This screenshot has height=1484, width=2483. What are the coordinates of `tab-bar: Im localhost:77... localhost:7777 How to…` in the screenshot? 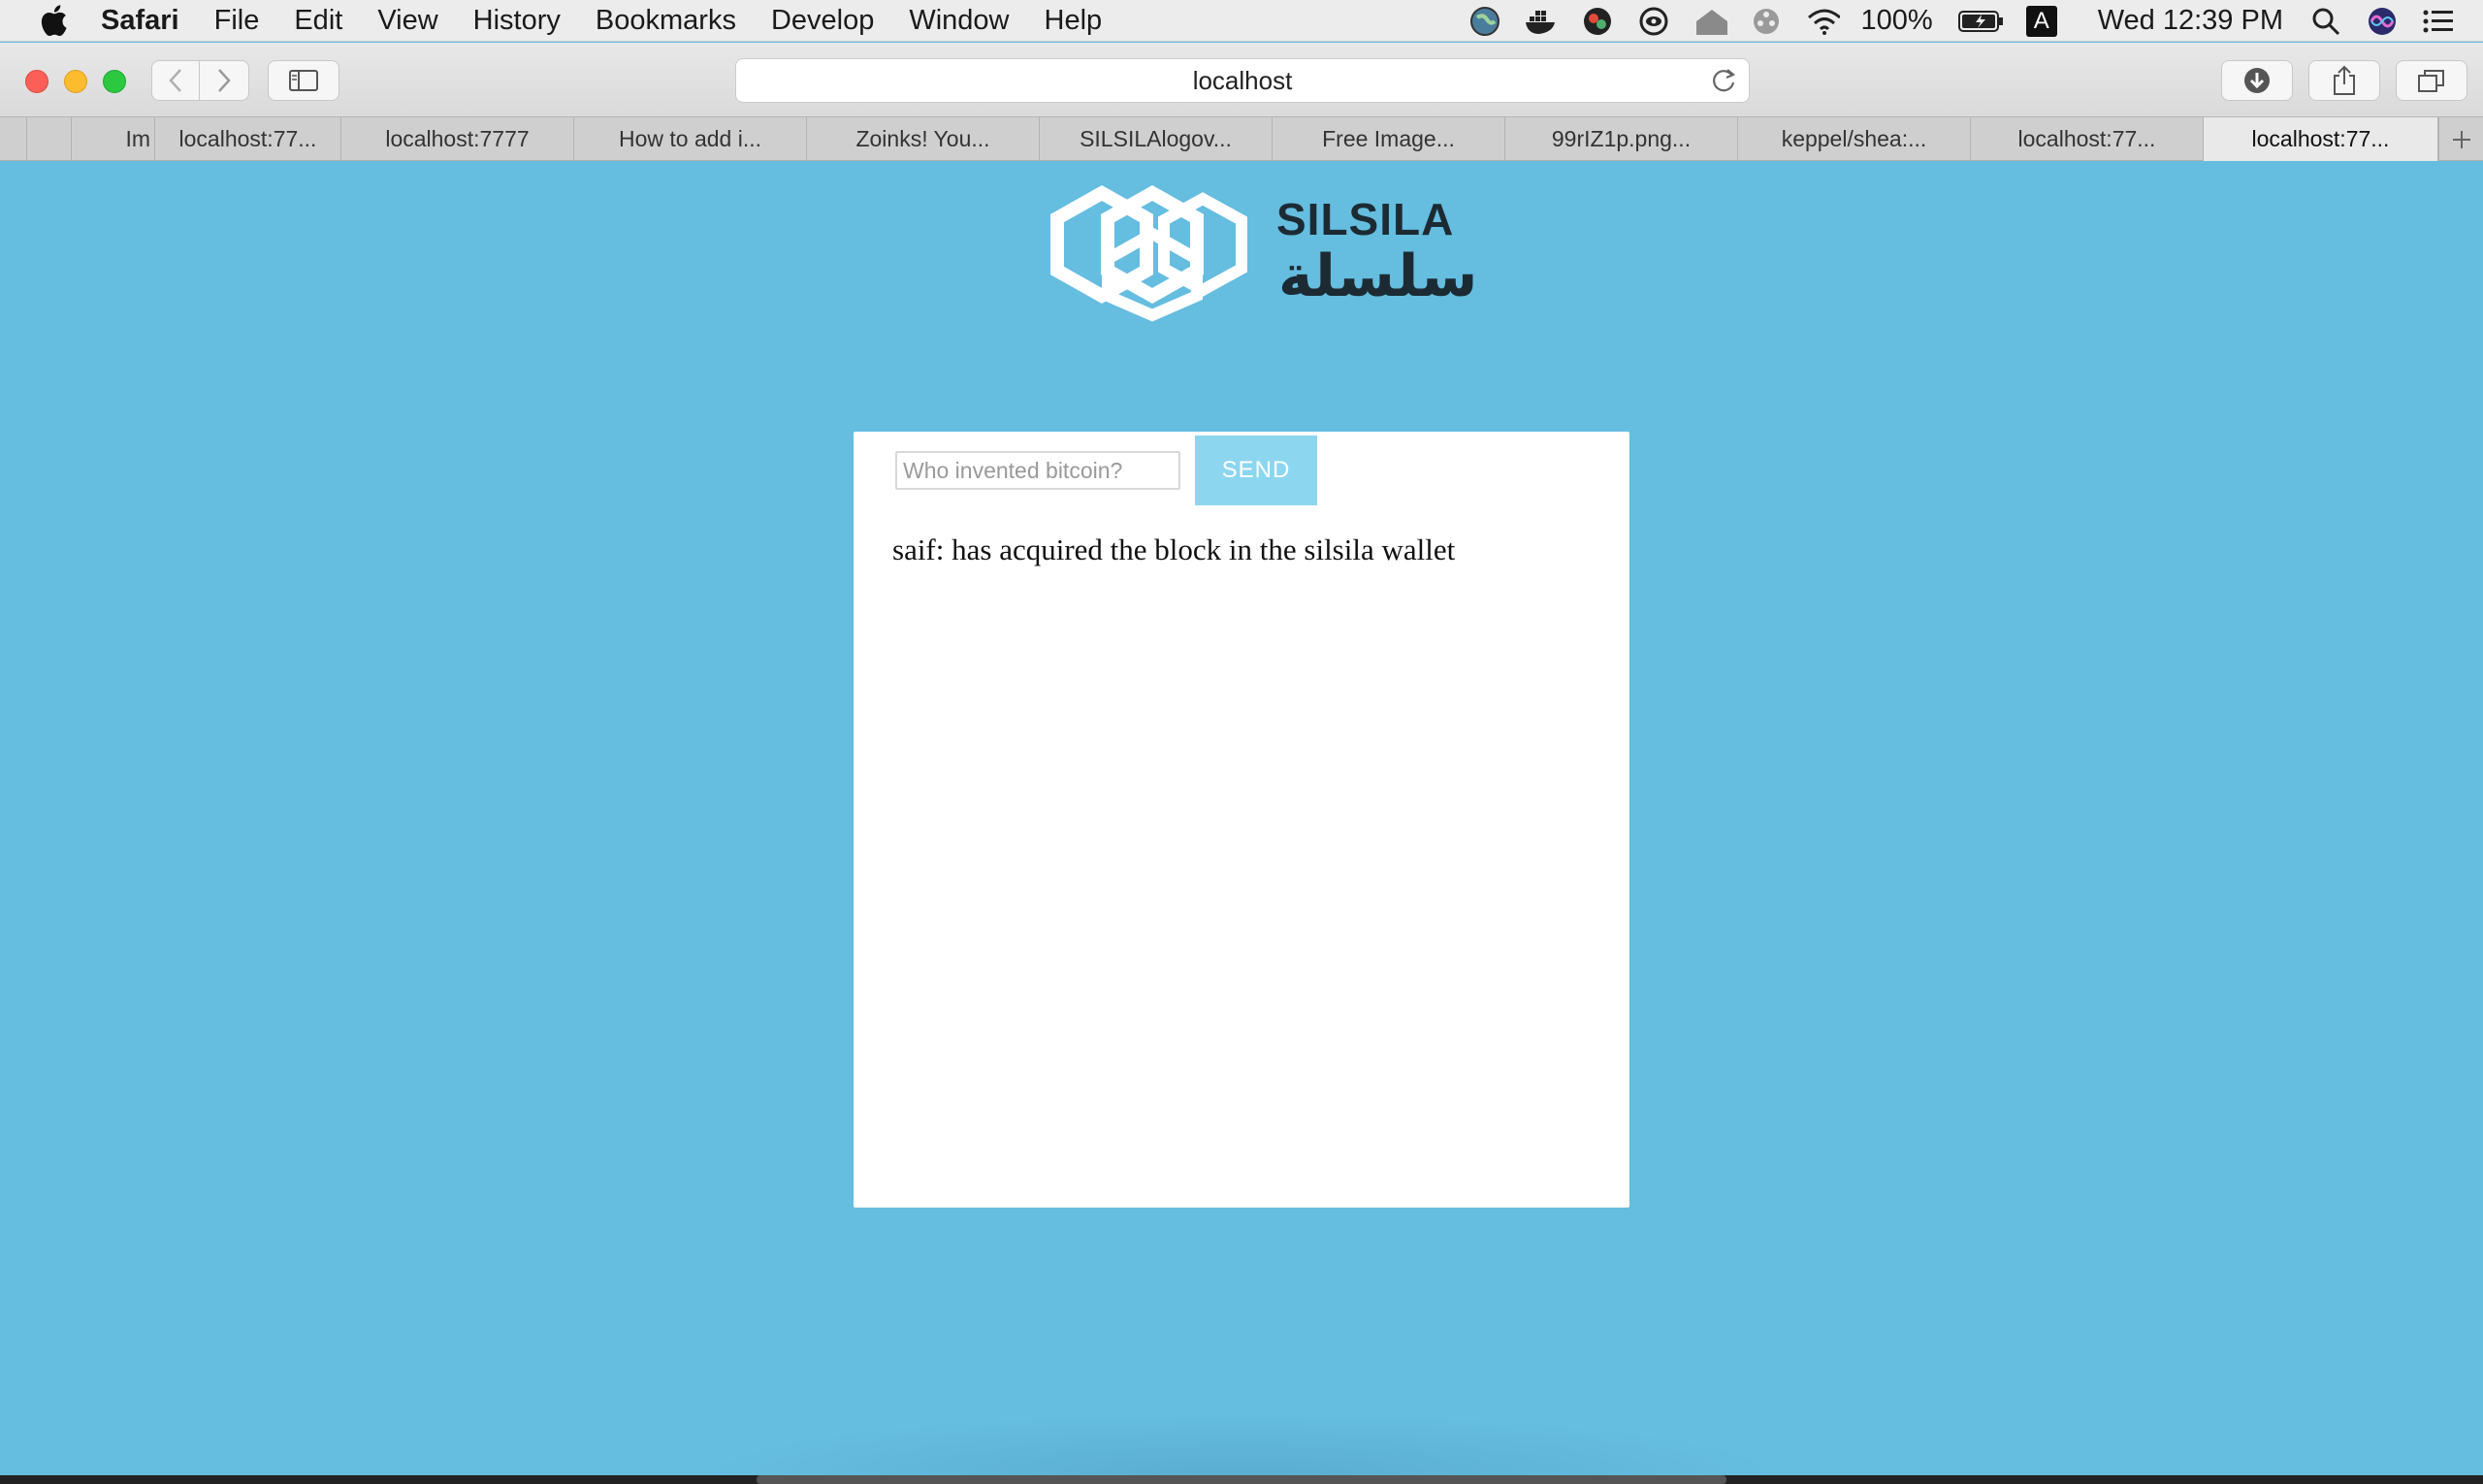 It's located at (1242, 138).